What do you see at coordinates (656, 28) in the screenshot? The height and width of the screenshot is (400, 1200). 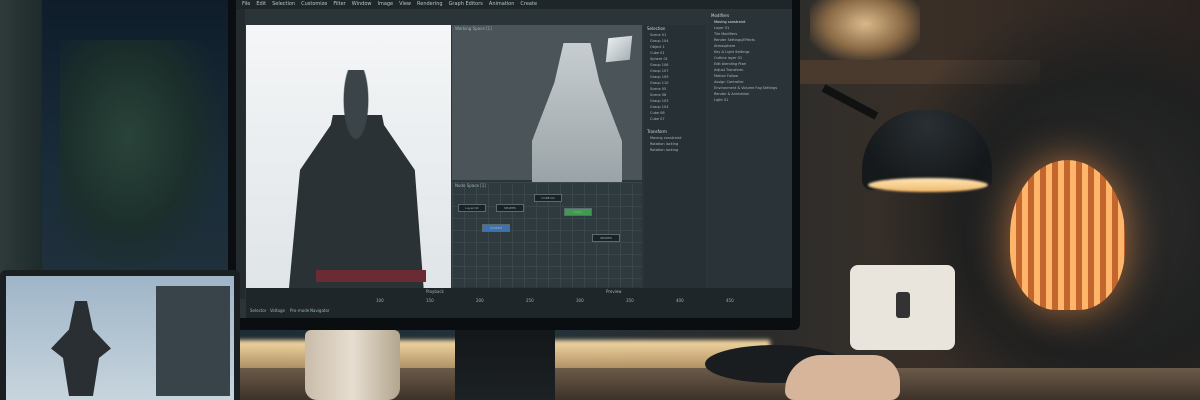 I see `outliner-title: Selection` at bounding box center [656, 28].